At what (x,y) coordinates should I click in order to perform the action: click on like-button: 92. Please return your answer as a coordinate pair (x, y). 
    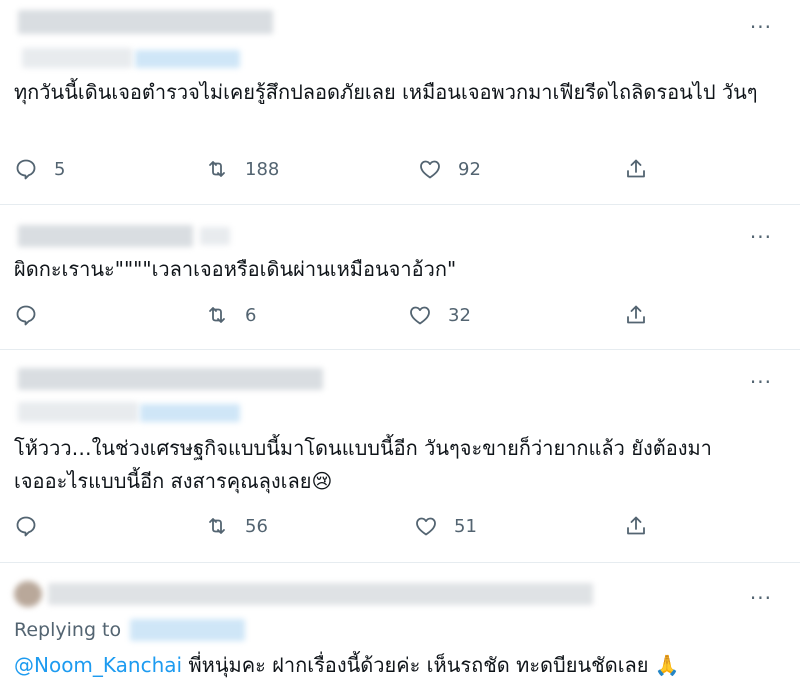
    Looking at the image, I should click on (449, 169).